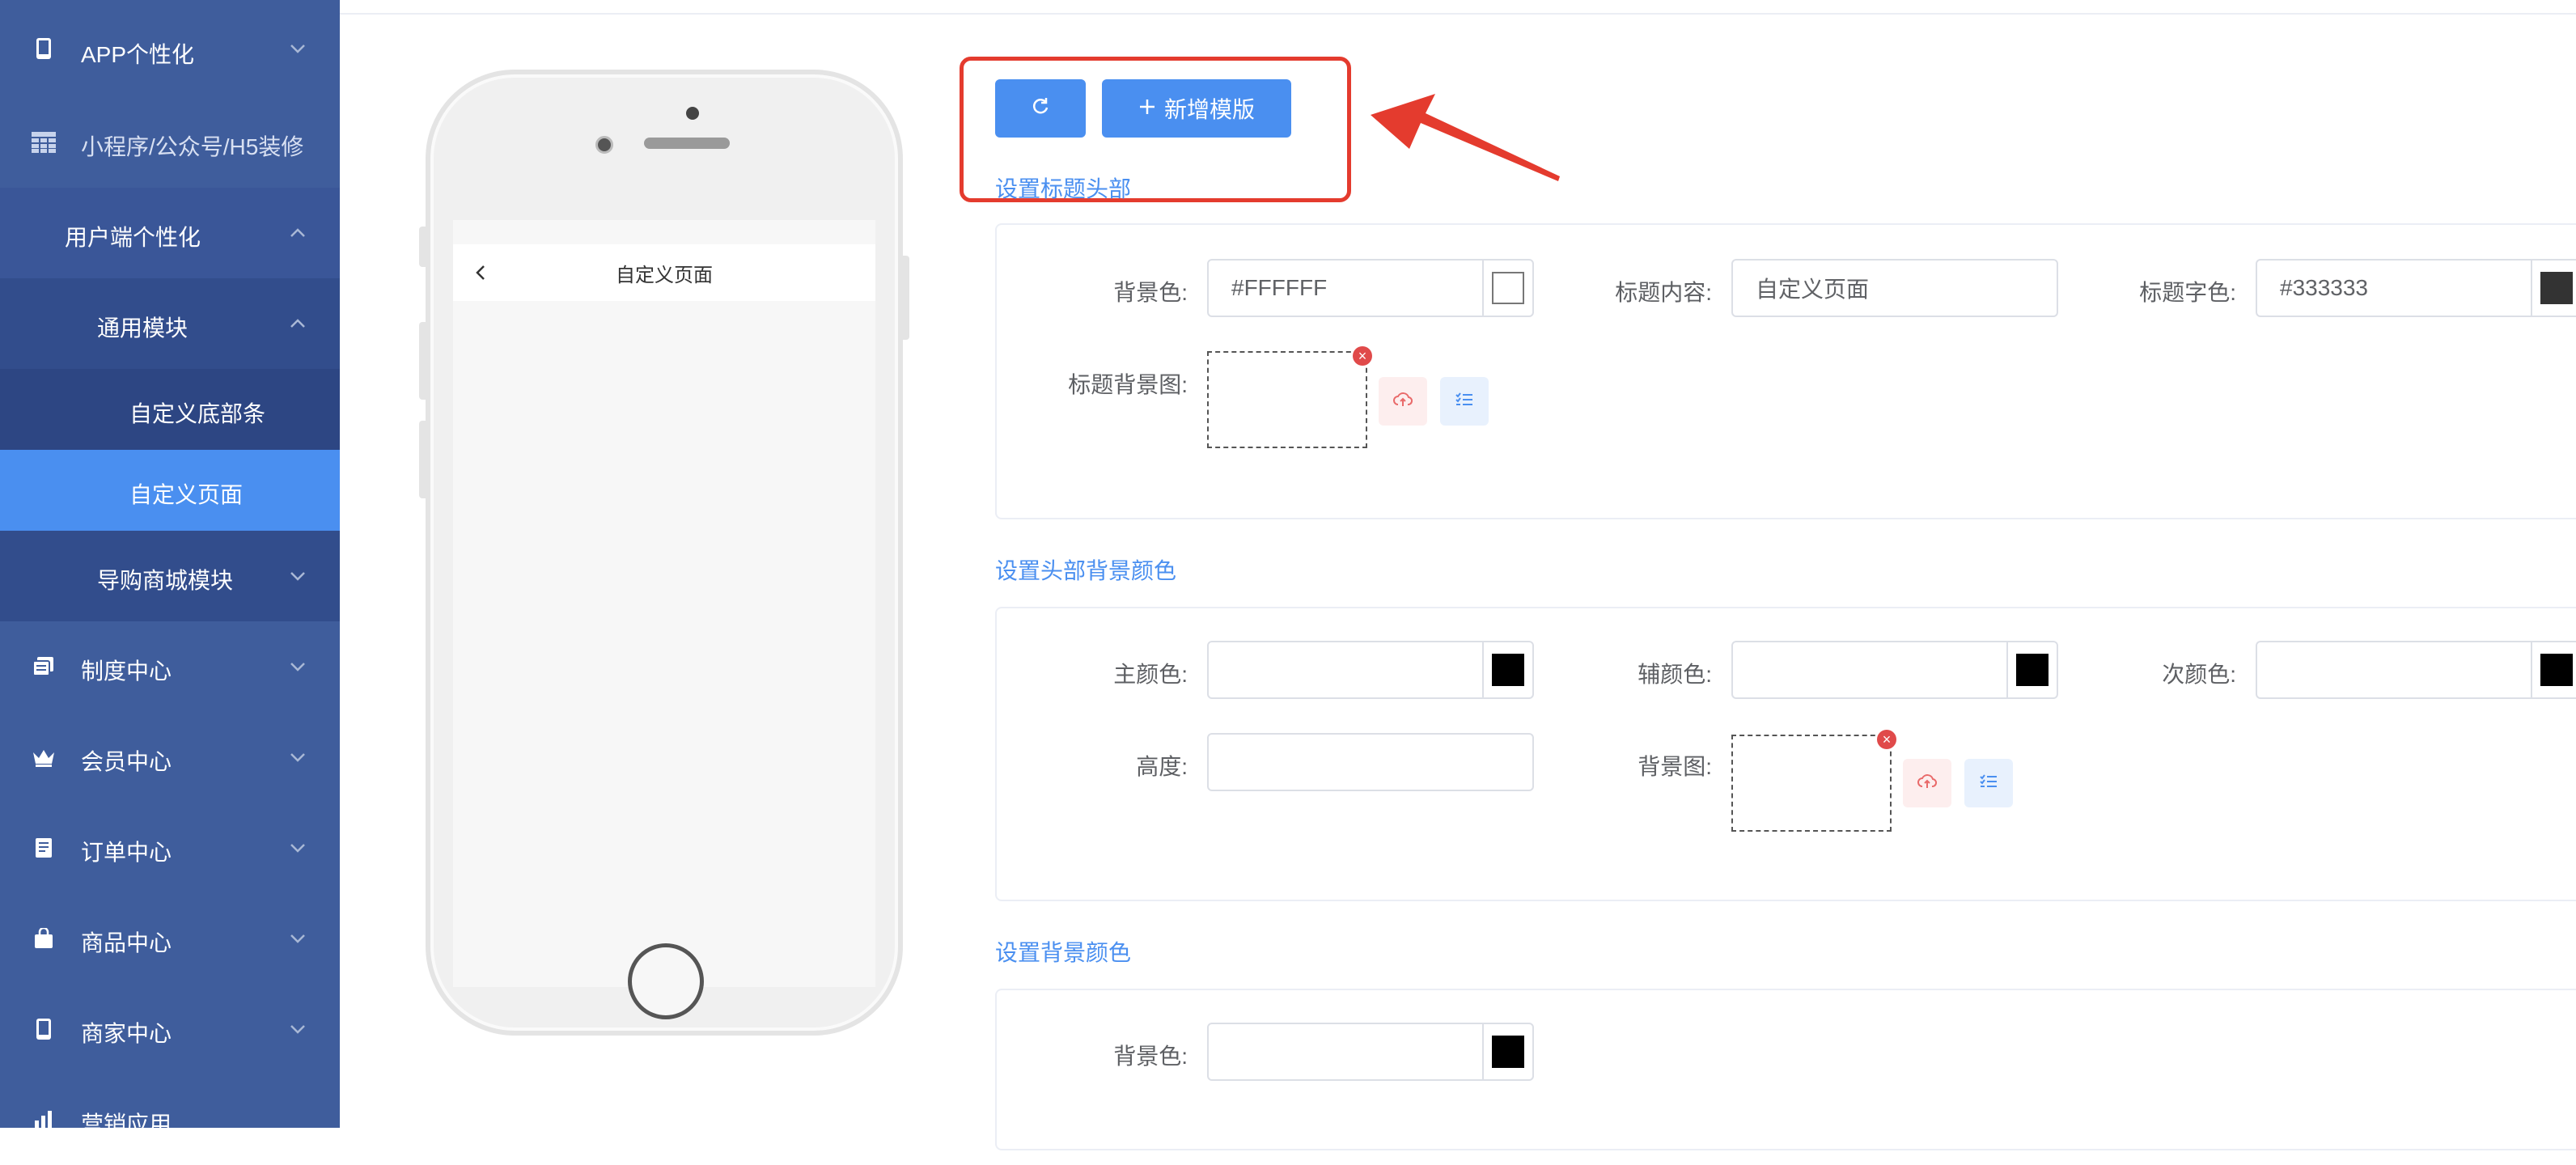 This screenshot has width=2576, height=1165. What do you see at coordinates (2324, 288) in the screenshot?
I see `title-font-color-value: #333333` at bounding box center [2324, 288].